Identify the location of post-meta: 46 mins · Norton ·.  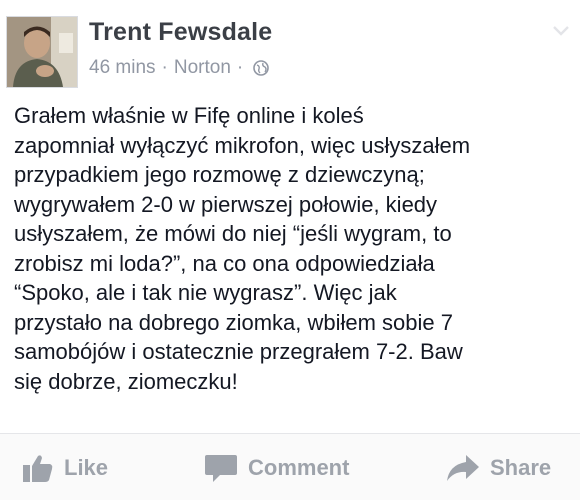
(179, 68).